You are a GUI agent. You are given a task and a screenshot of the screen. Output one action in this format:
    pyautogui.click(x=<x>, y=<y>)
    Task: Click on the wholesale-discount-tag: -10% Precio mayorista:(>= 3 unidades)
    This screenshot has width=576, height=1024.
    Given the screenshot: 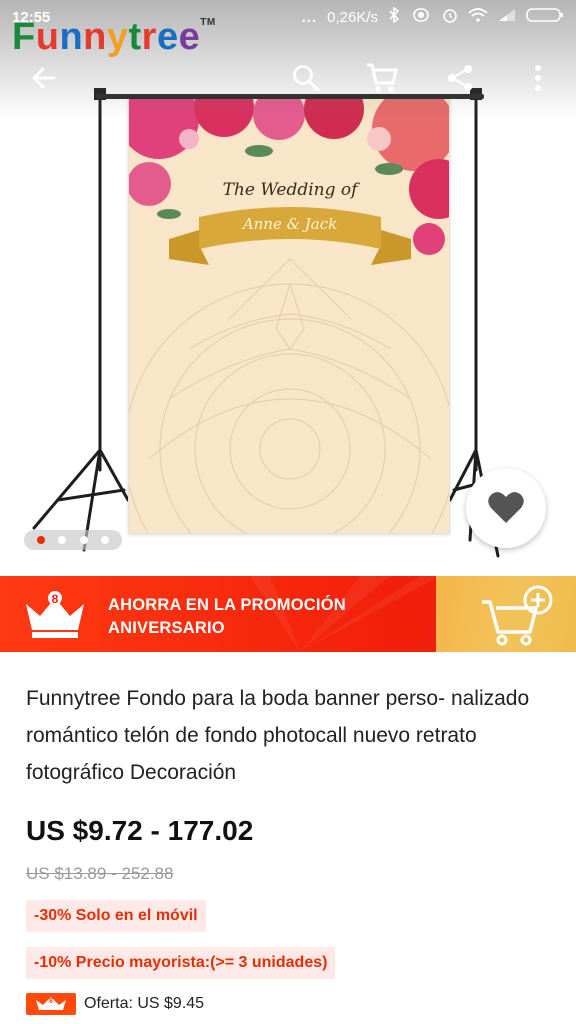 What is the action you would take?
    pyautogui.click(x=181, y=963)
    